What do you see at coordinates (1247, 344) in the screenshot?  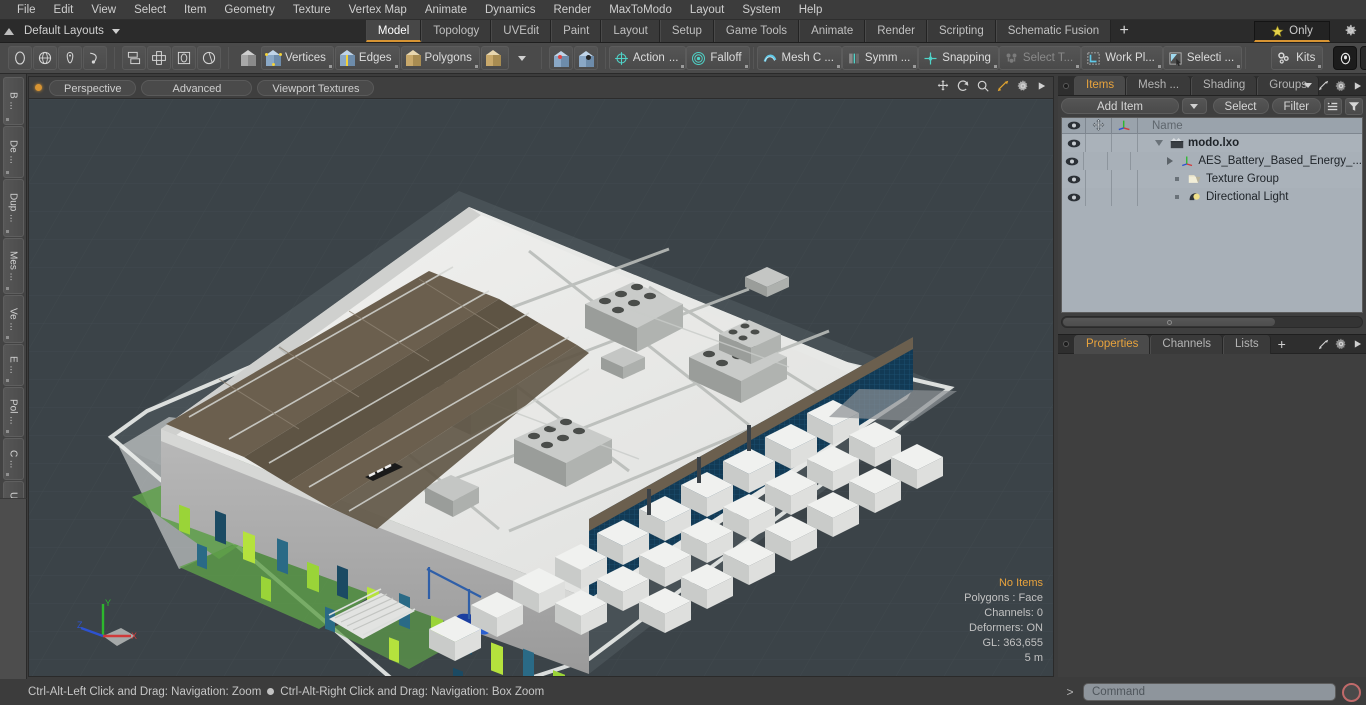 I see `panel-tab-lists: Lists` at bounding box center [1247, 344].